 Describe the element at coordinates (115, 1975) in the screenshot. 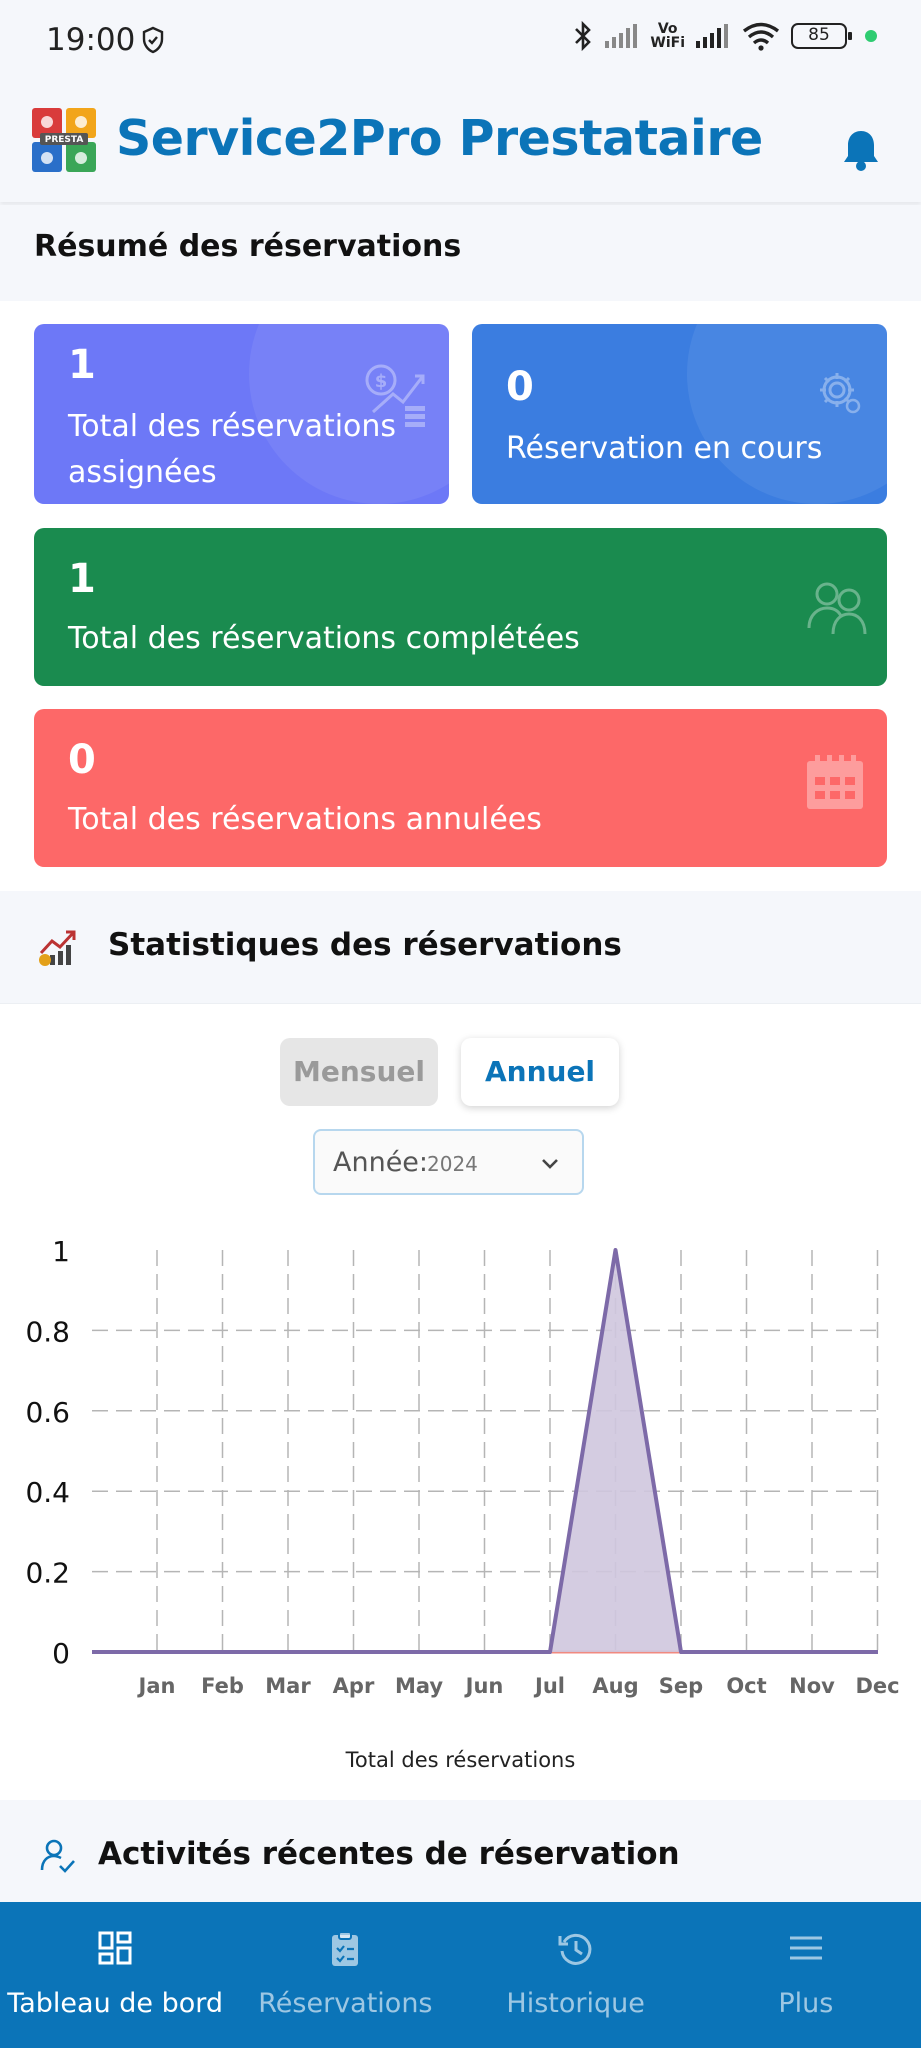

I see `nav-item-dashboard: Tableau de bord` at that location.